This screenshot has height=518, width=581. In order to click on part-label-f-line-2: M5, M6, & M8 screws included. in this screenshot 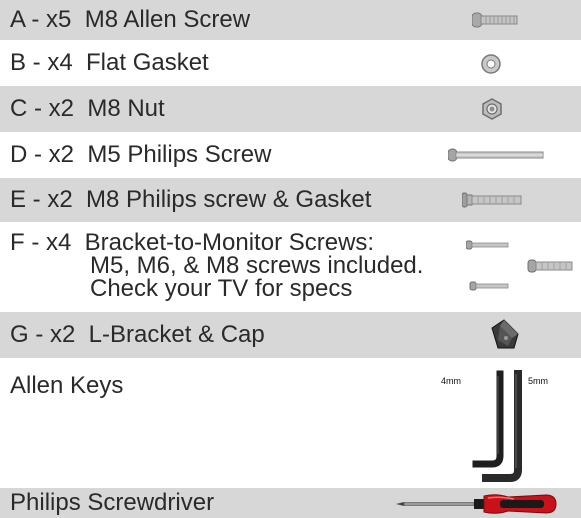, I will do `click(257, 265)`.